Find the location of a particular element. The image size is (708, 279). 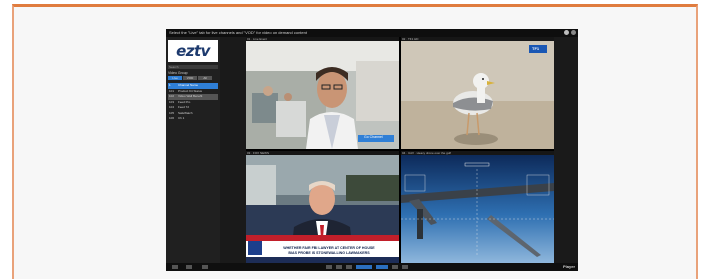

layout-3-button is located at coordinates (349, 267).